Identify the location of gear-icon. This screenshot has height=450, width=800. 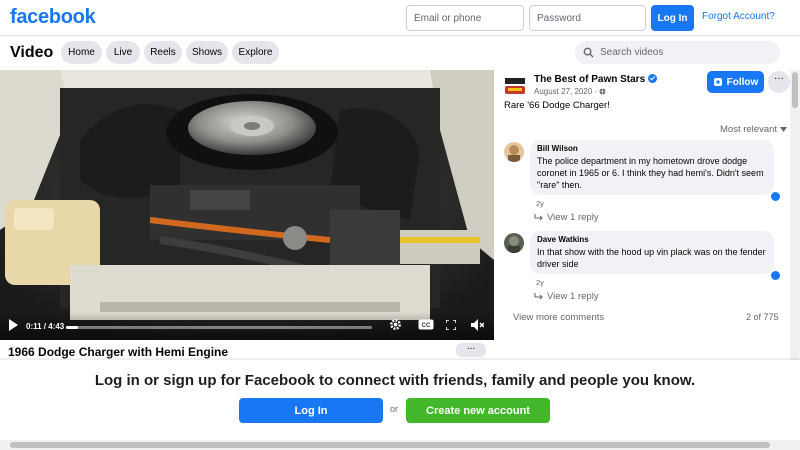
(395, 324).